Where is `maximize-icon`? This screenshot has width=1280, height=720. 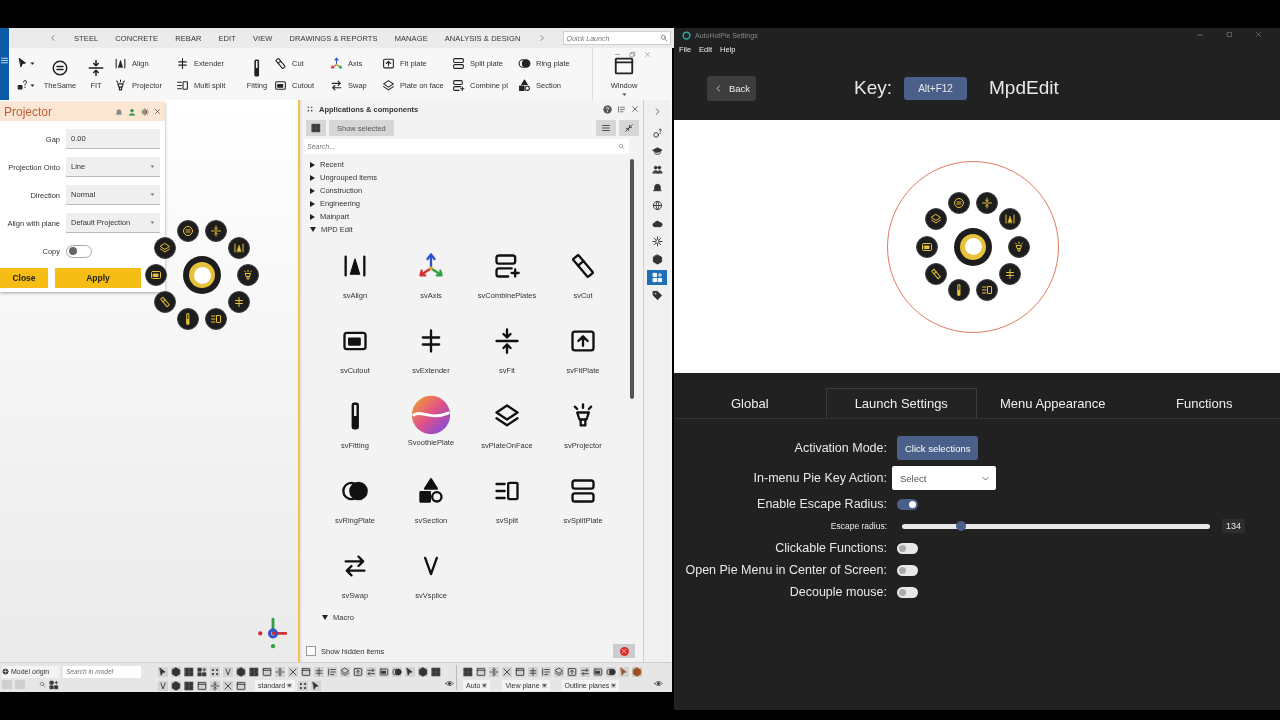
maximize-icon is located at coordinates (1229, 34).